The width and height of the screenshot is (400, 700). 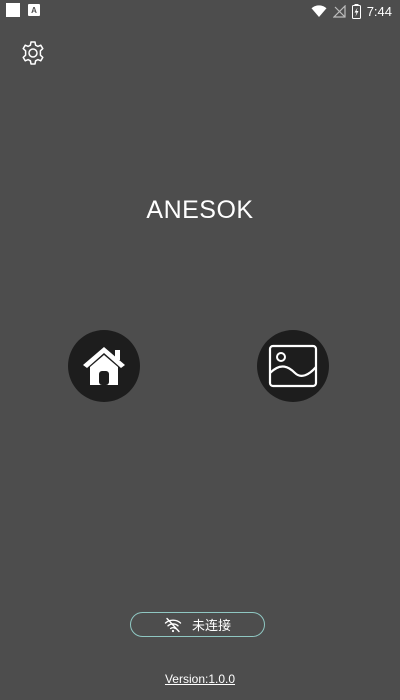 What do you see at coordinates (200, 210) in the screenshot?
I see `app-title: ANESOK` at bounding box center [200, 210].